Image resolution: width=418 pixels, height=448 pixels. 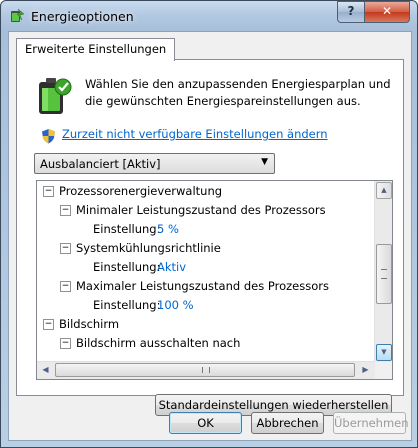 What do you see at coordinates (365, 370) in the screenshot?
I see `scroll-right-button: ▶` at bounding box center [365, 370].